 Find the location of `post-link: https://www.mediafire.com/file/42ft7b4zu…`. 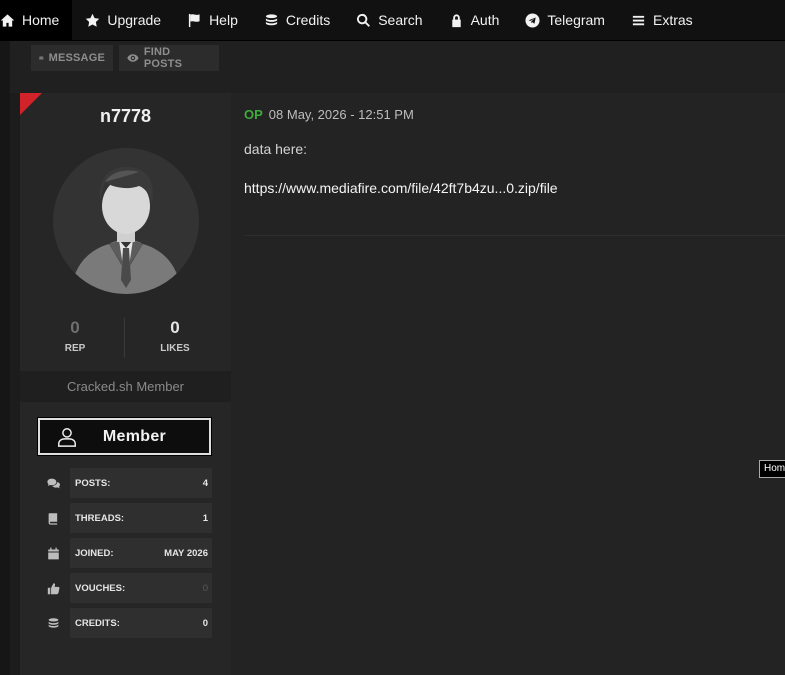

post-link: https://www.mediafire.com/file/42ft7b4zu… is located at coordinates (401, 188).